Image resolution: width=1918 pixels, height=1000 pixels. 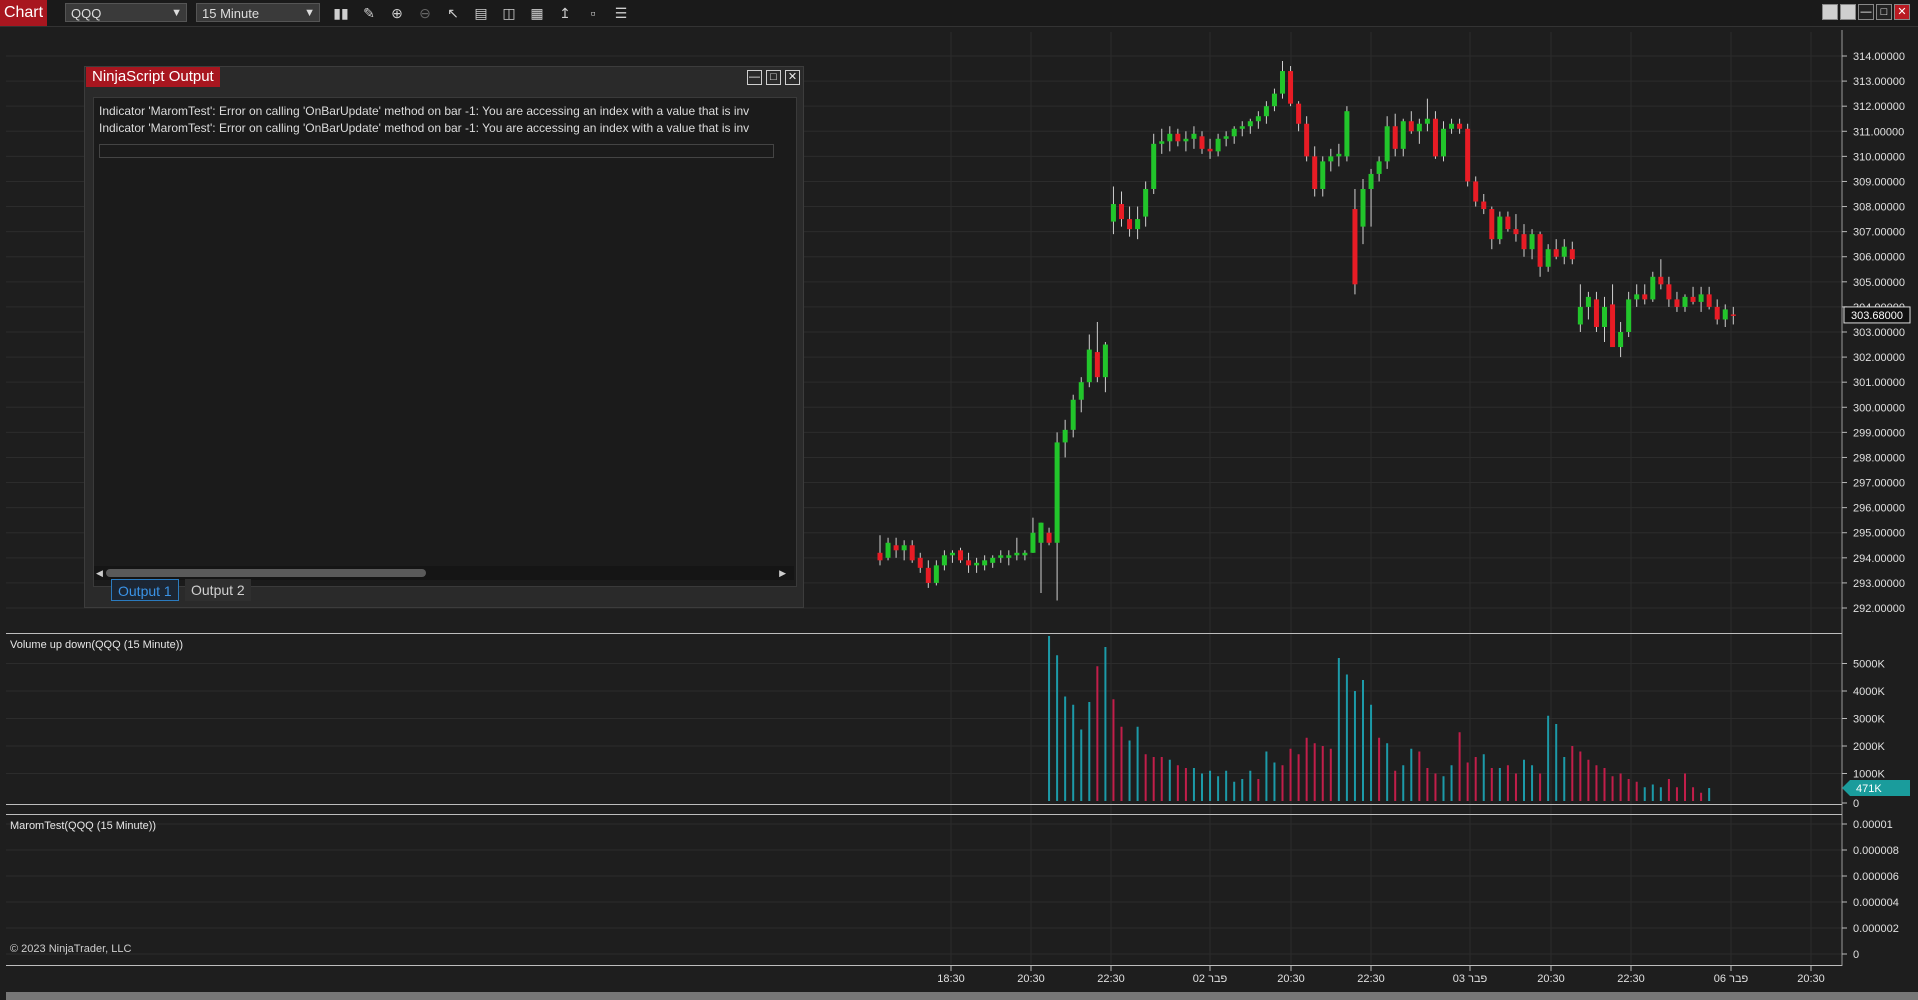 I want to click on minimize-icon: —, so click(x=754, y=77).